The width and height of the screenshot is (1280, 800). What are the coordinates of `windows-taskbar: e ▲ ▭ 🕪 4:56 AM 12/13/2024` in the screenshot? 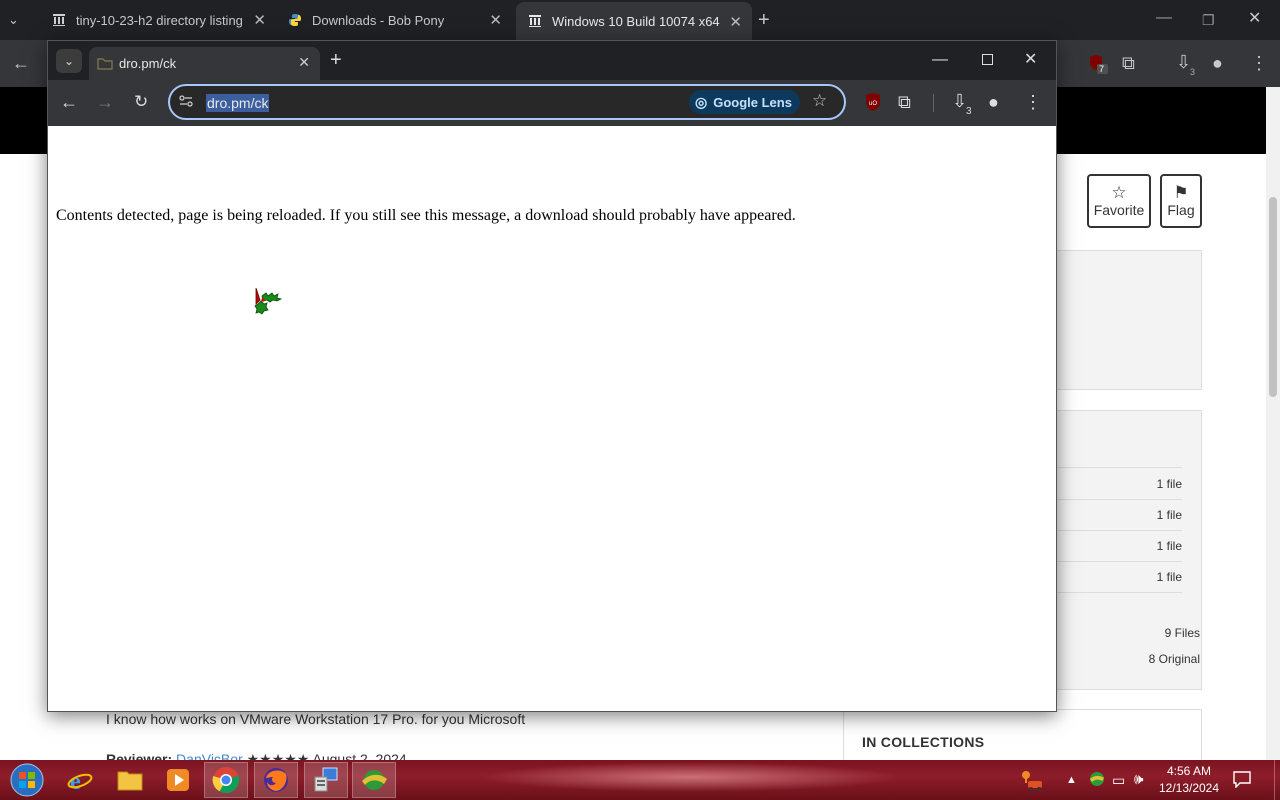 It's located at (640, 780).